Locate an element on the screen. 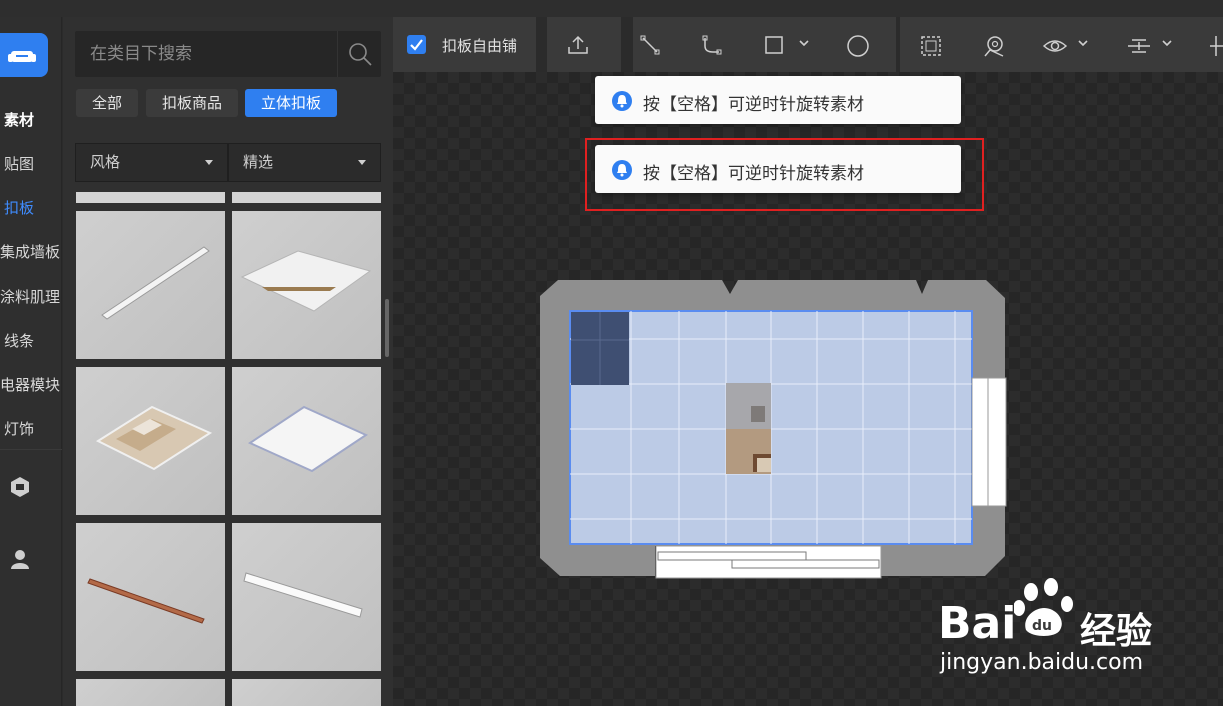 The width and height of the screenshot is (1223, 706). free-tile-toggle: 扣板自由铺 is located at coordinates (464, 44).